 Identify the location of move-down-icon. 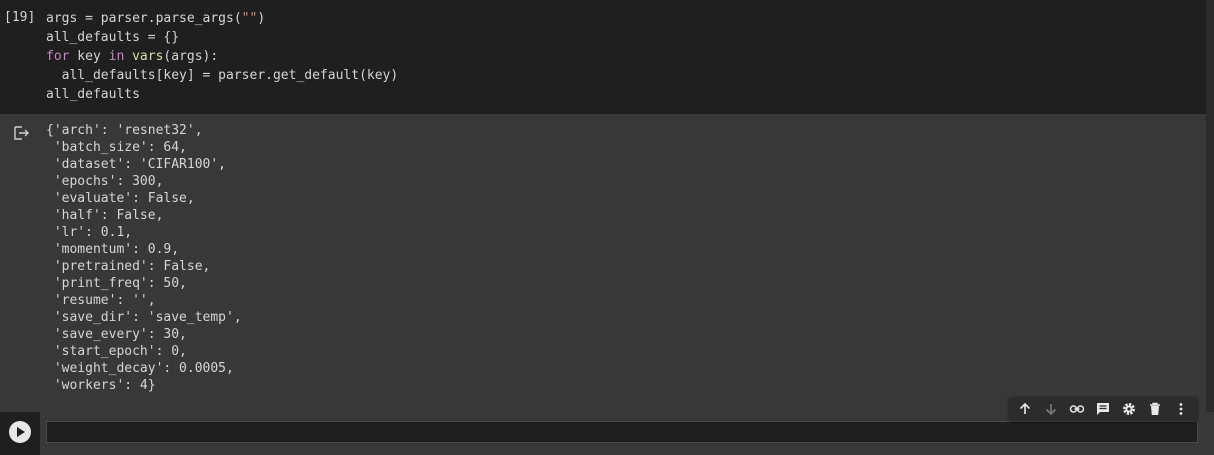
(1051, 410).